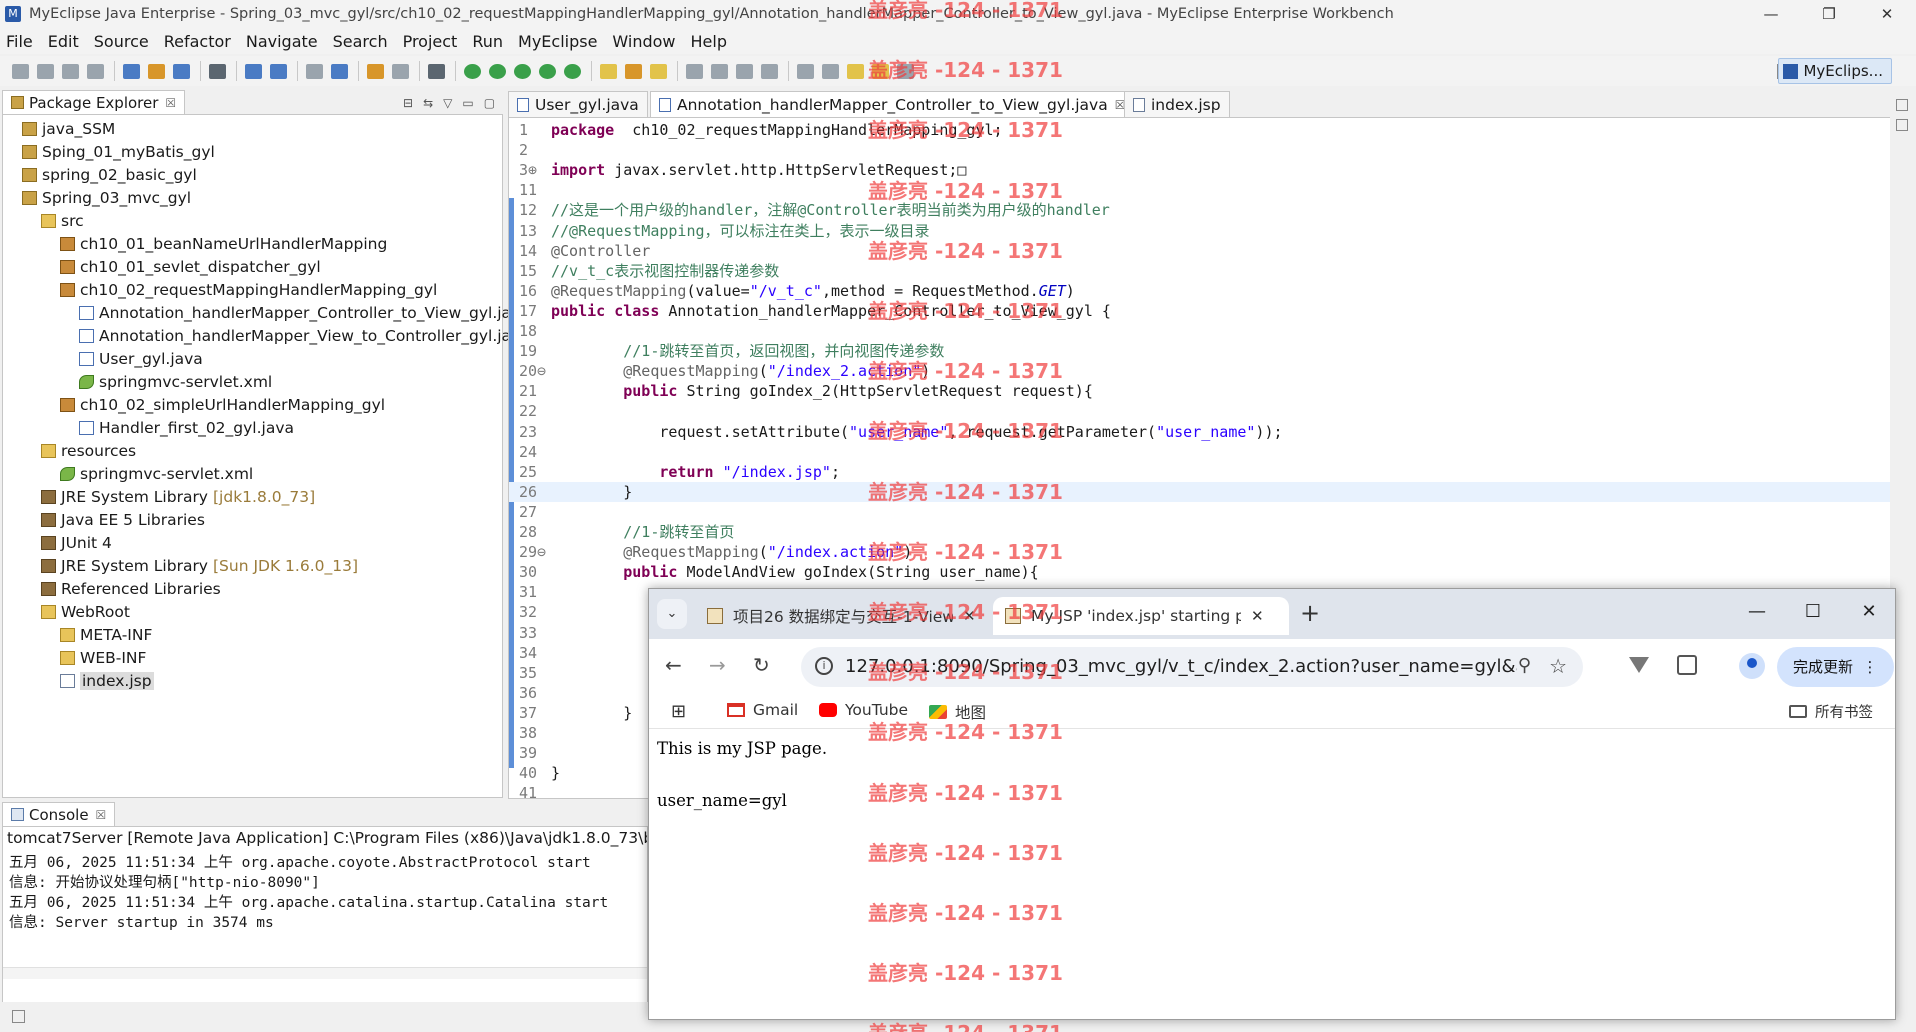  I want to click on terminal-icon, so click(436, 71).